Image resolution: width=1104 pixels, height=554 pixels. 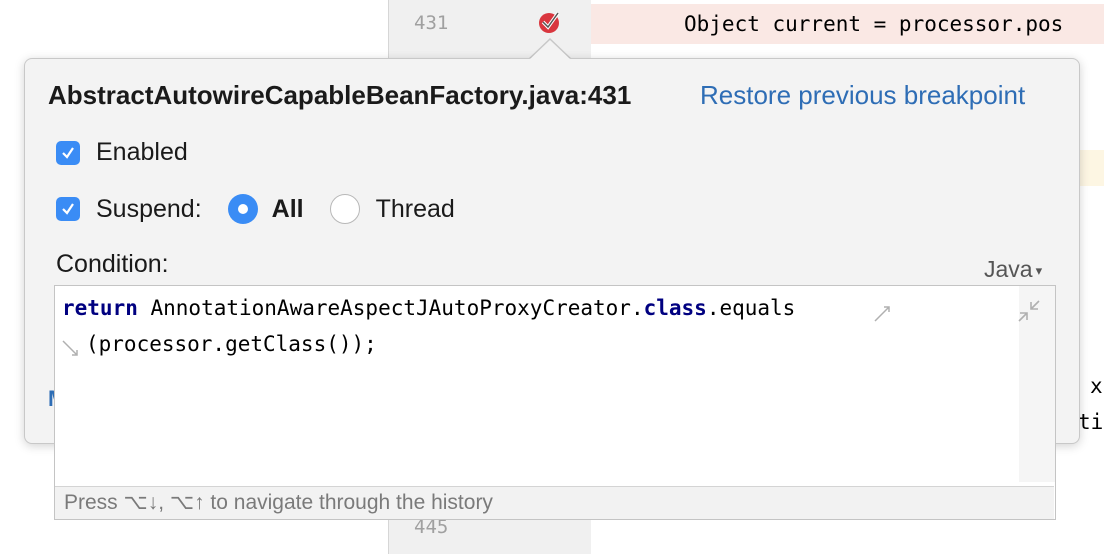 I want to click on suspend-row: Suspend: All Thread, so click(x=255, y=209).